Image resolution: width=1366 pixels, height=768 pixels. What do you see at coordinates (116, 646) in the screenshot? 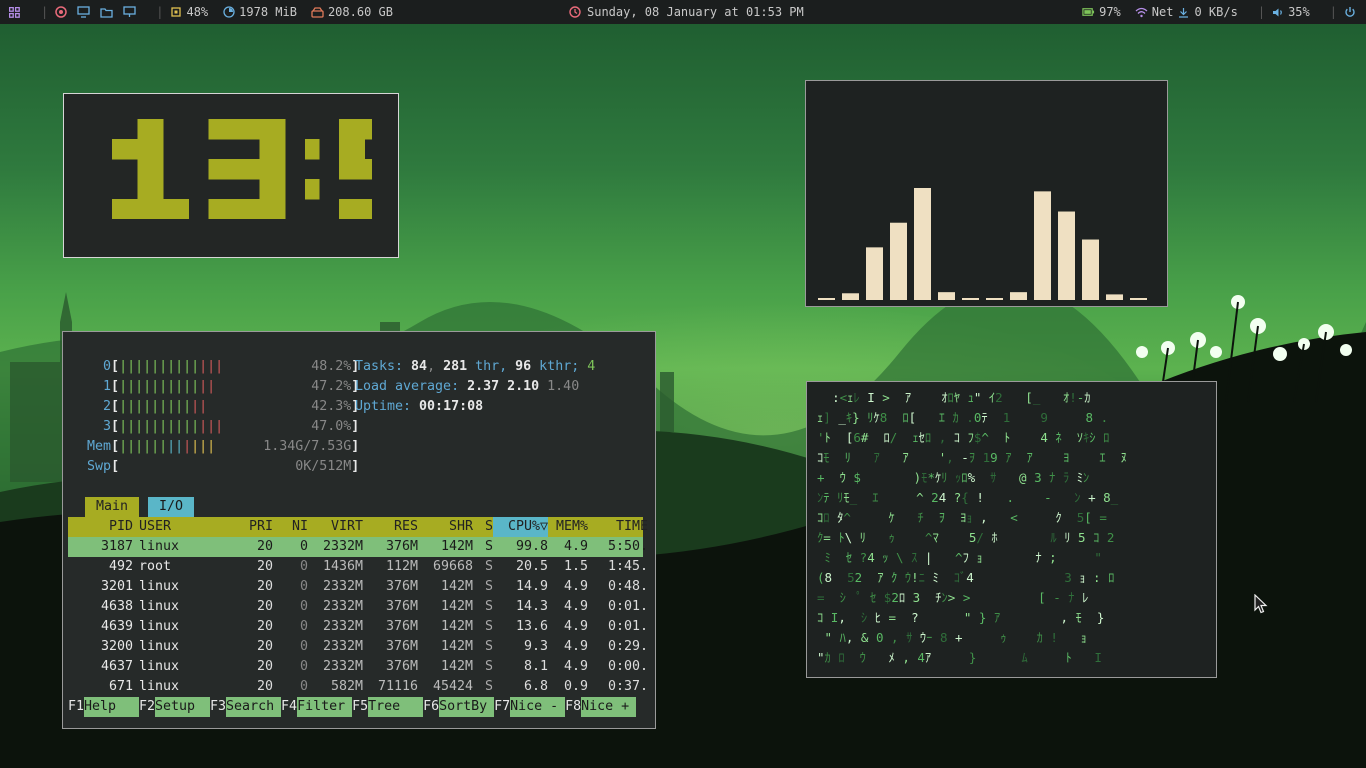
I see `process-pid: 3200` at bounding box center [116, 646].